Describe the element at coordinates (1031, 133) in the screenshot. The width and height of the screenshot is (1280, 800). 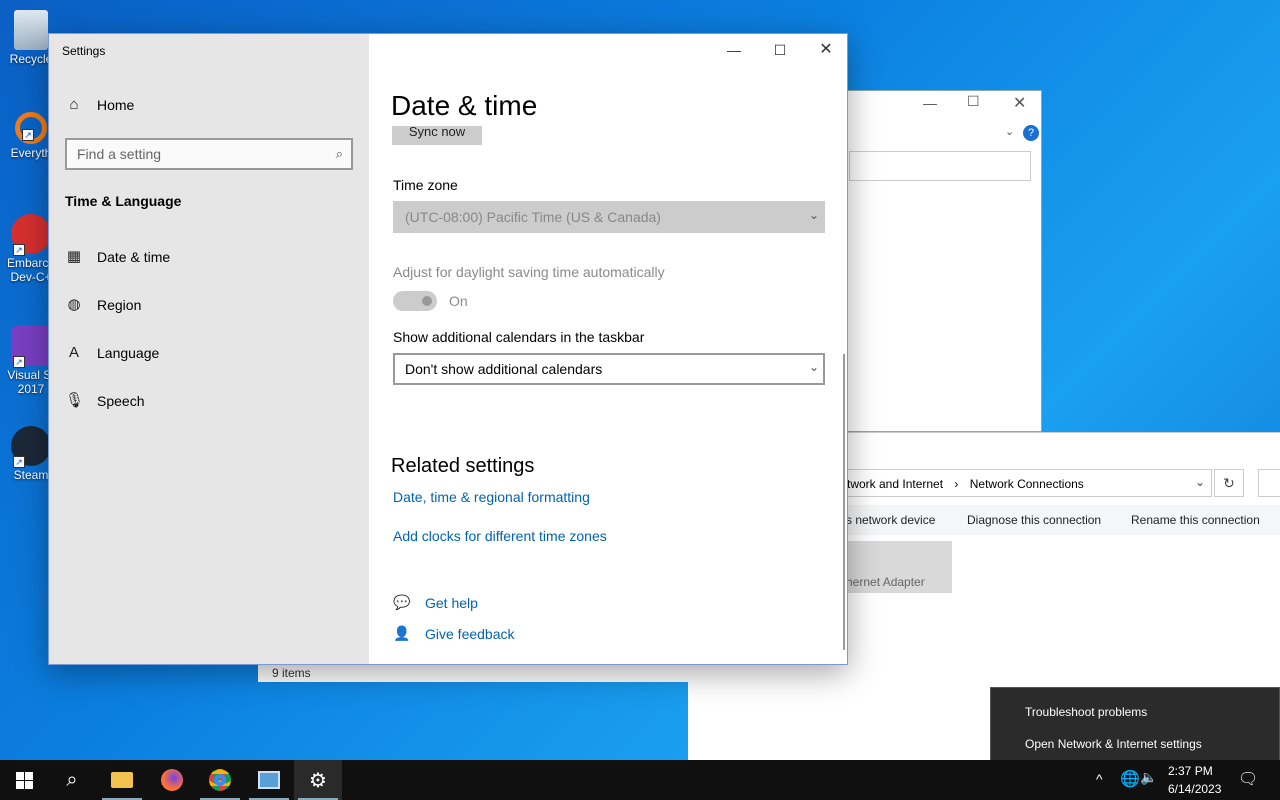
I see `help-icon: ?` at that location.